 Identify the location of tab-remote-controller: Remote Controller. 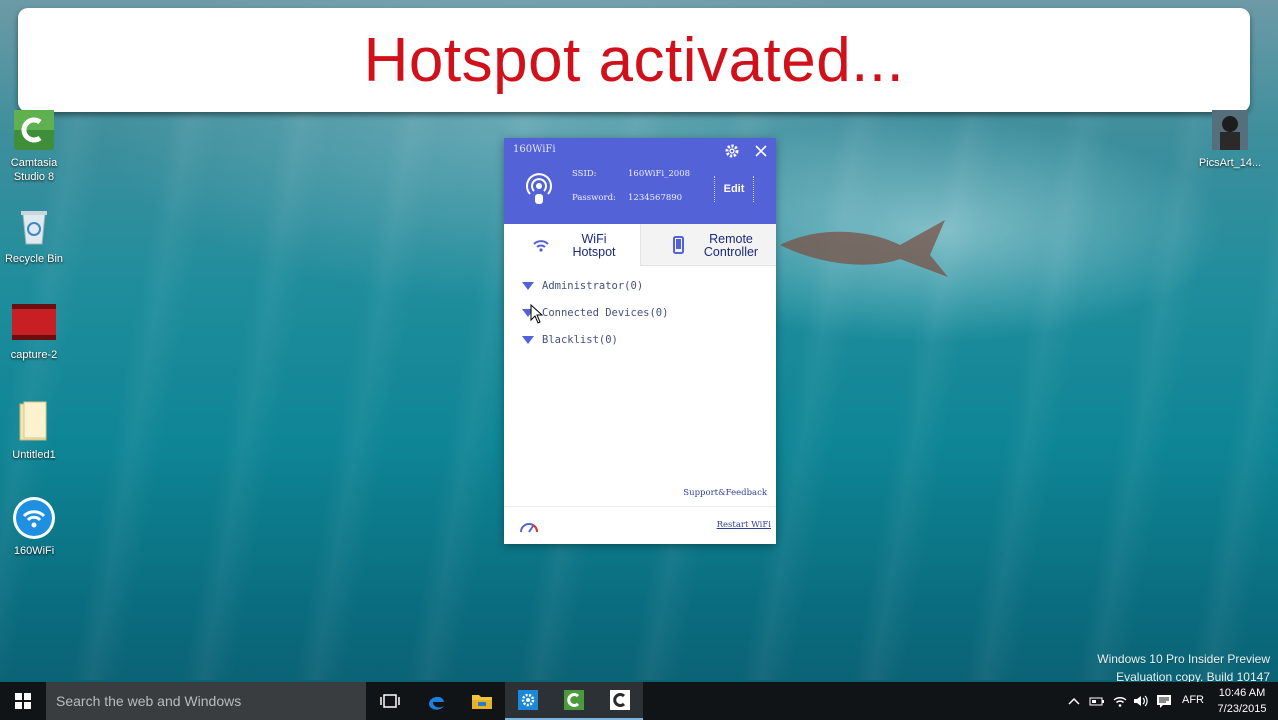
(708, 245).